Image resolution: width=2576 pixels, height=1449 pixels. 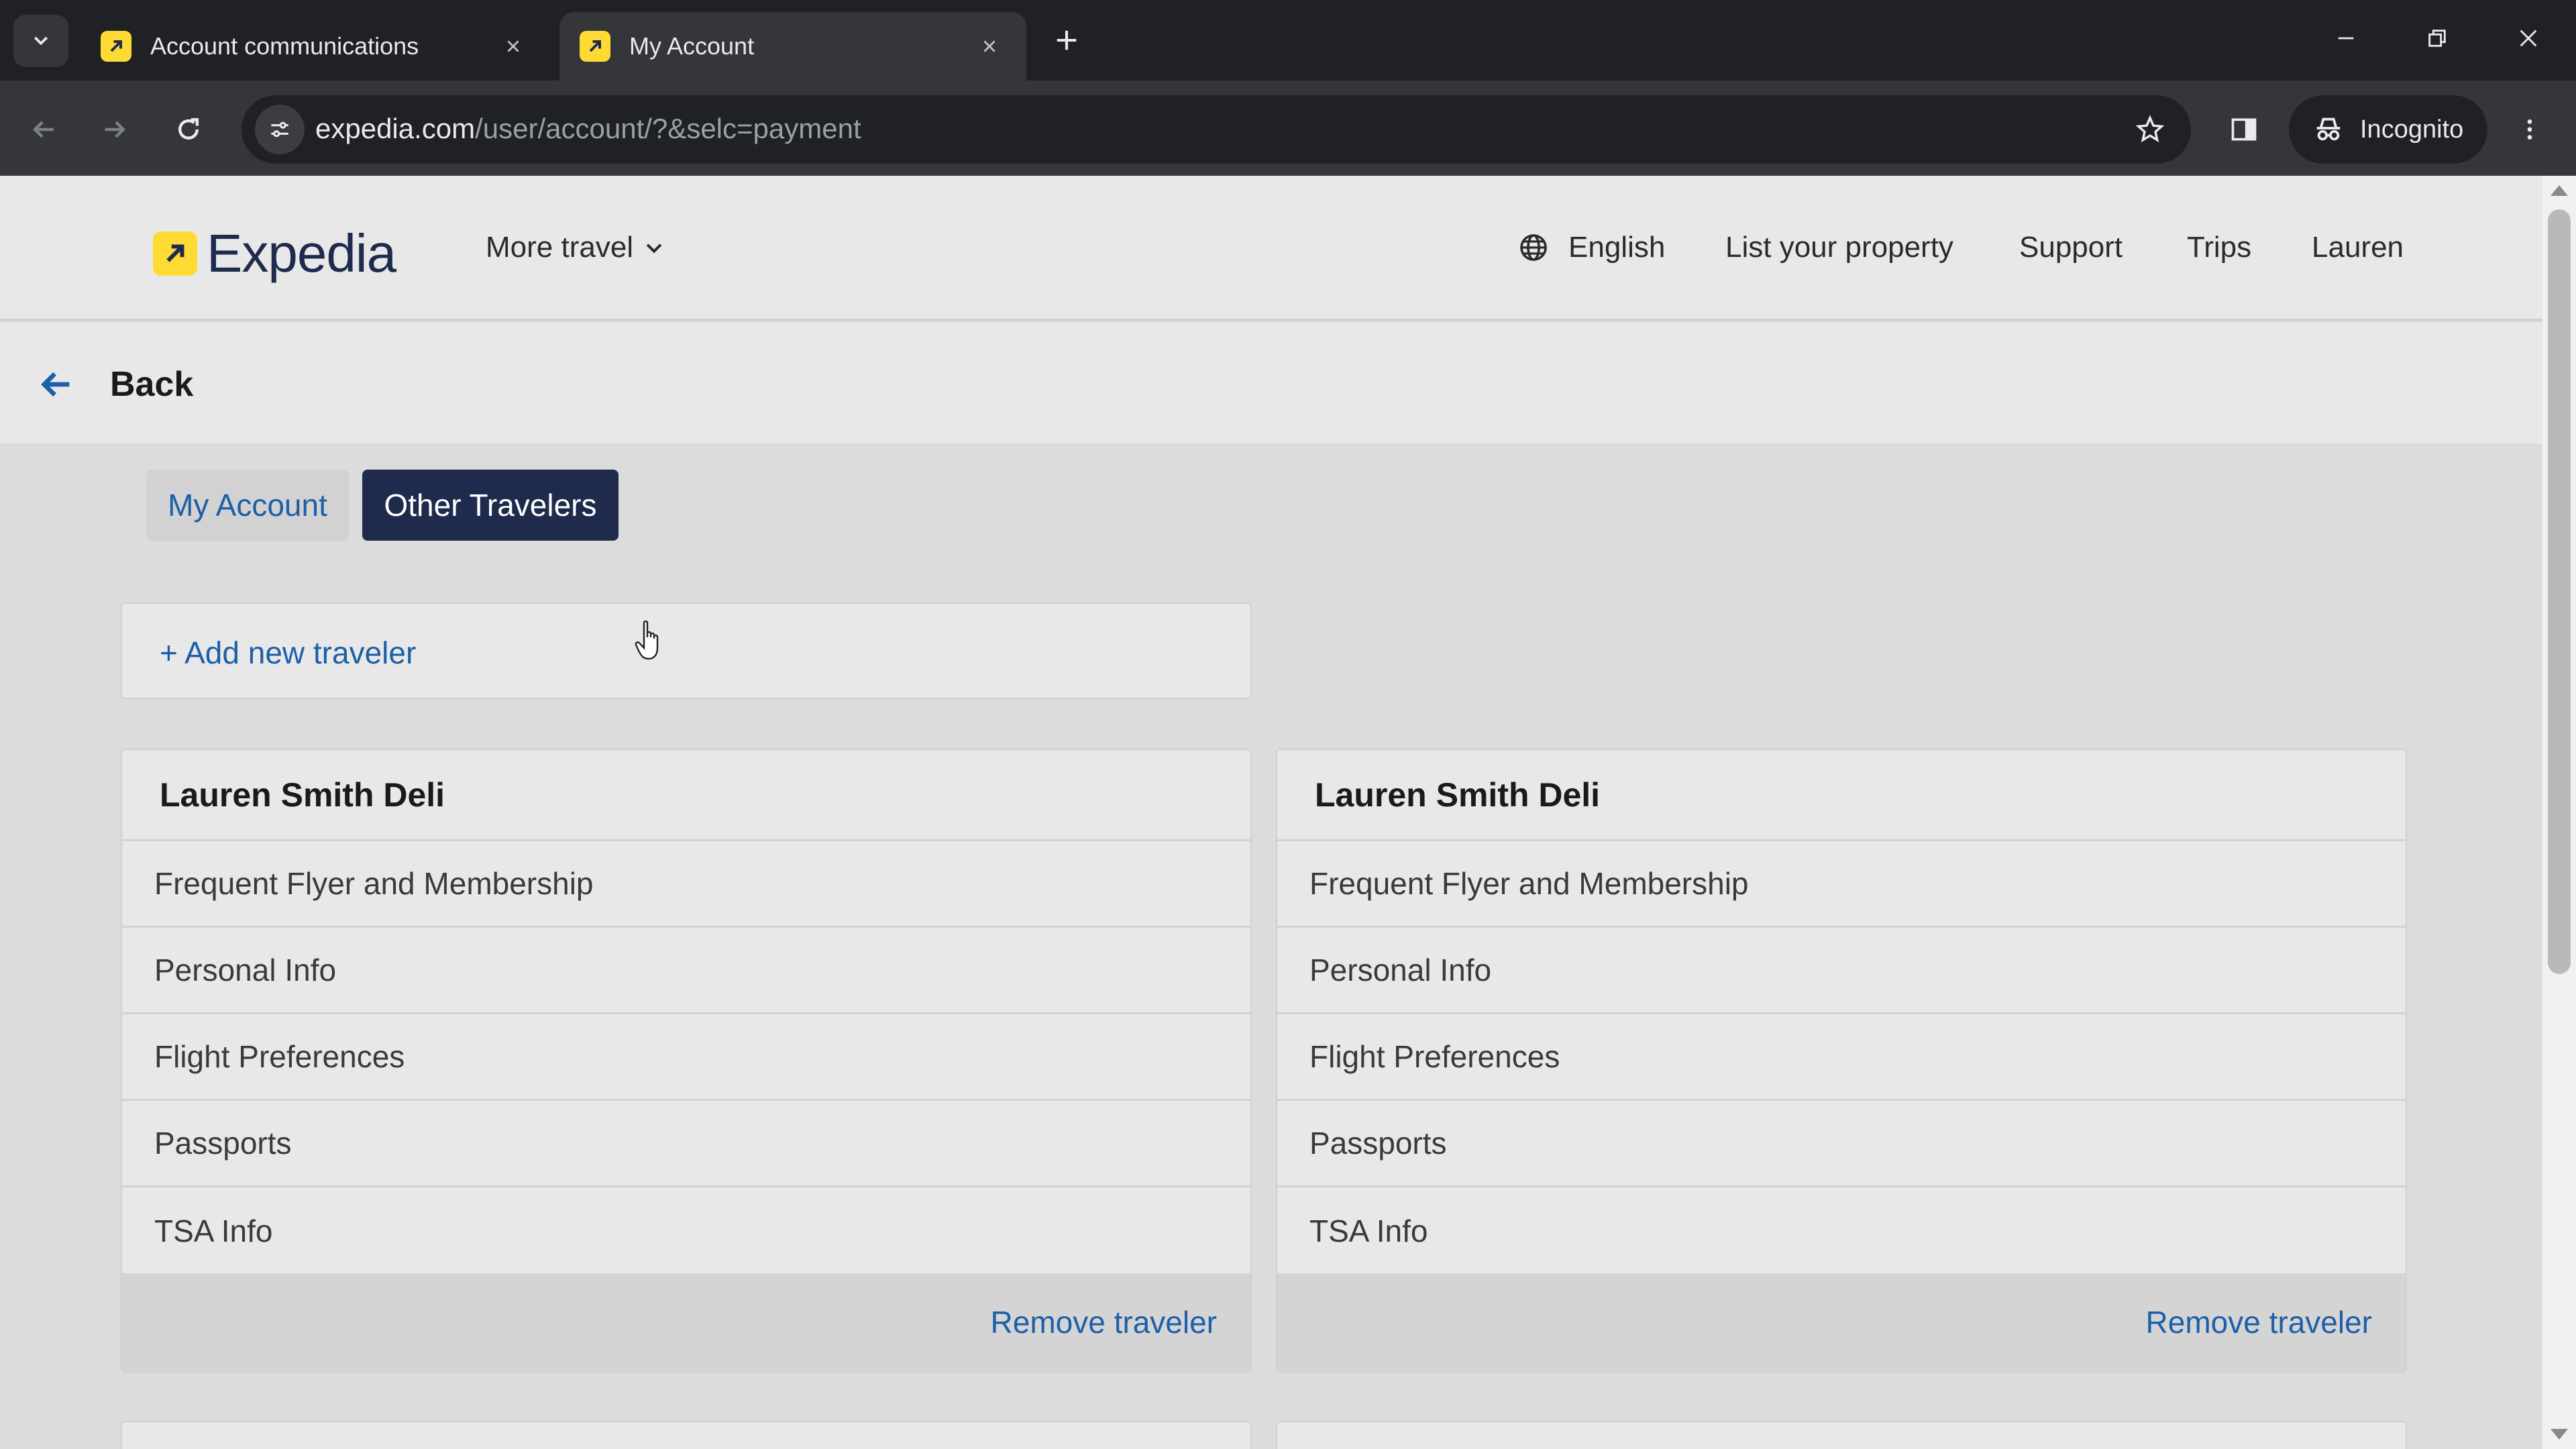 What do you see at coordinates (1533, 247) in the screenshot?
I see `globe-icon` at bounding box center [1533, 247].